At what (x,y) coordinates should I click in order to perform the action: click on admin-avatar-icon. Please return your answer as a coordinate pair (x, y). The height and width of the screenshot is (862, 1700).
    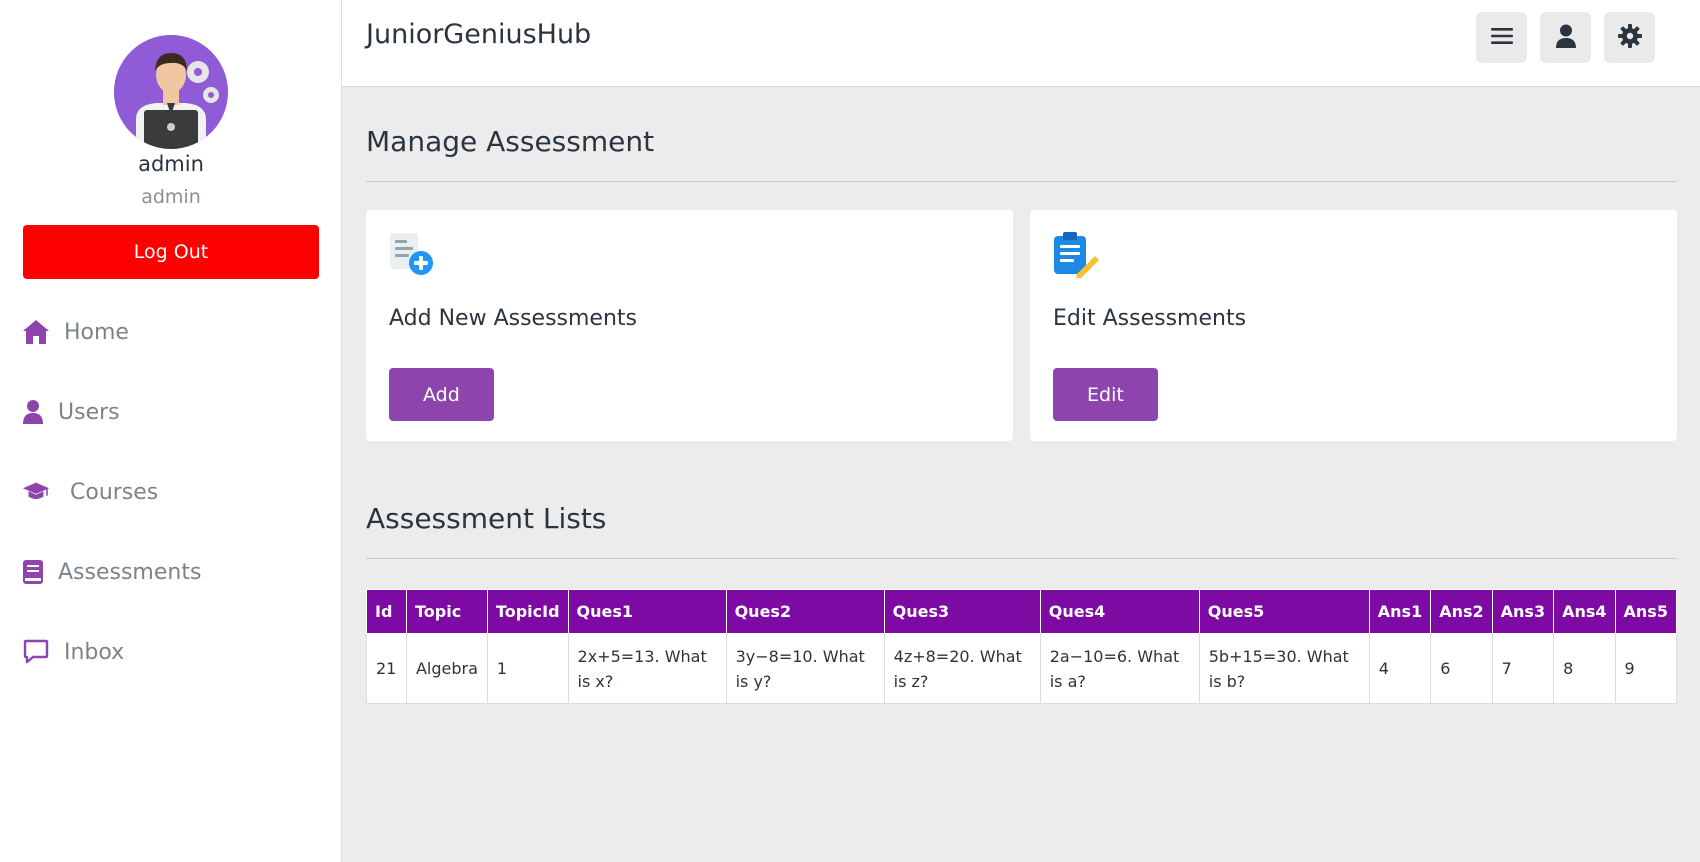
    Looking at the image, I should click on (171, 92).